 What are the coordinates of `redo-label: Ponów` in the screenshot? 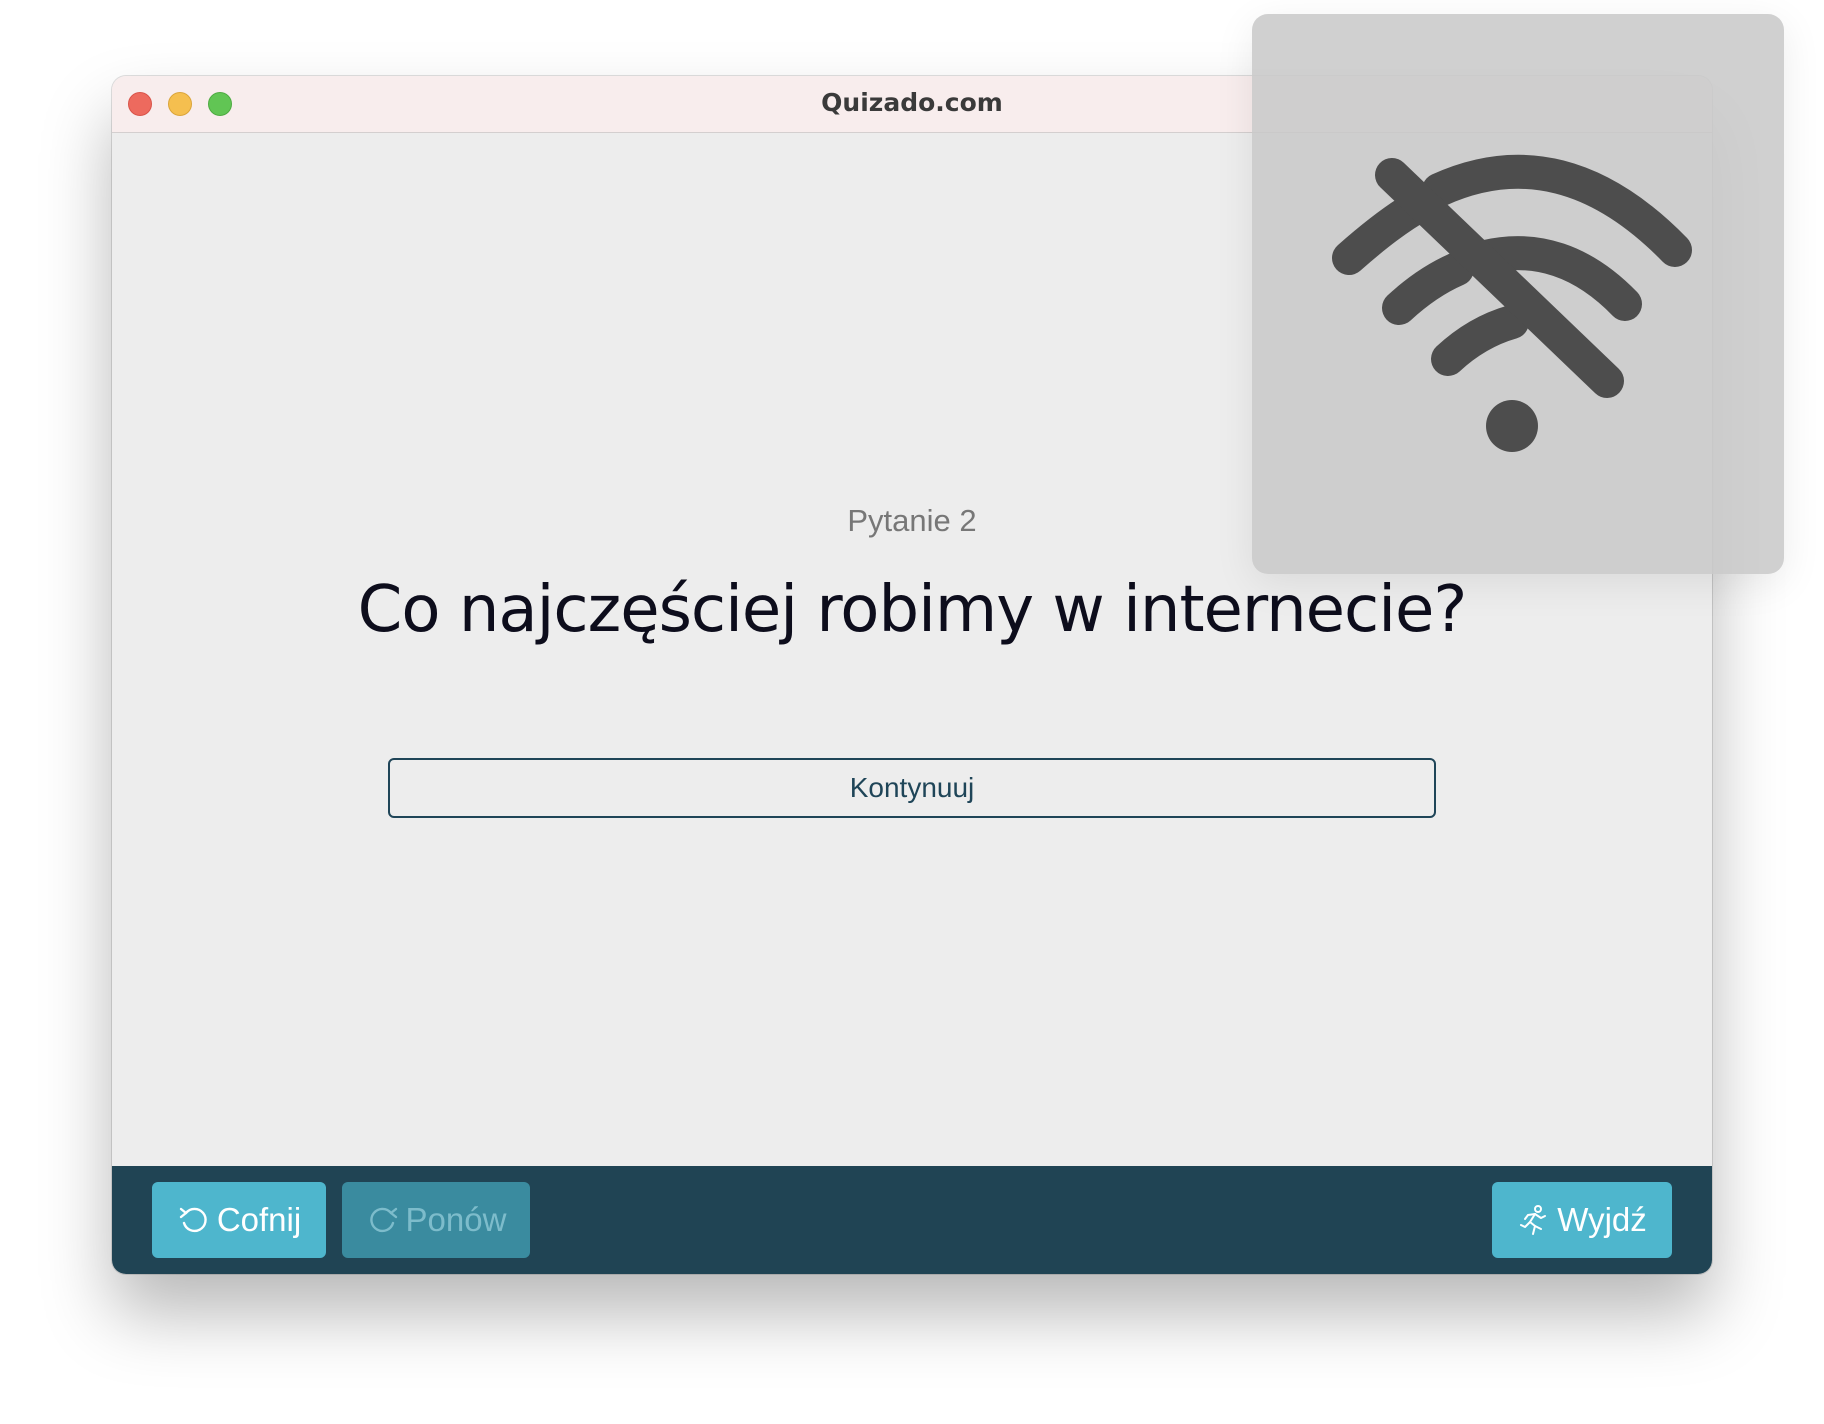 It's located at (456, 1219).